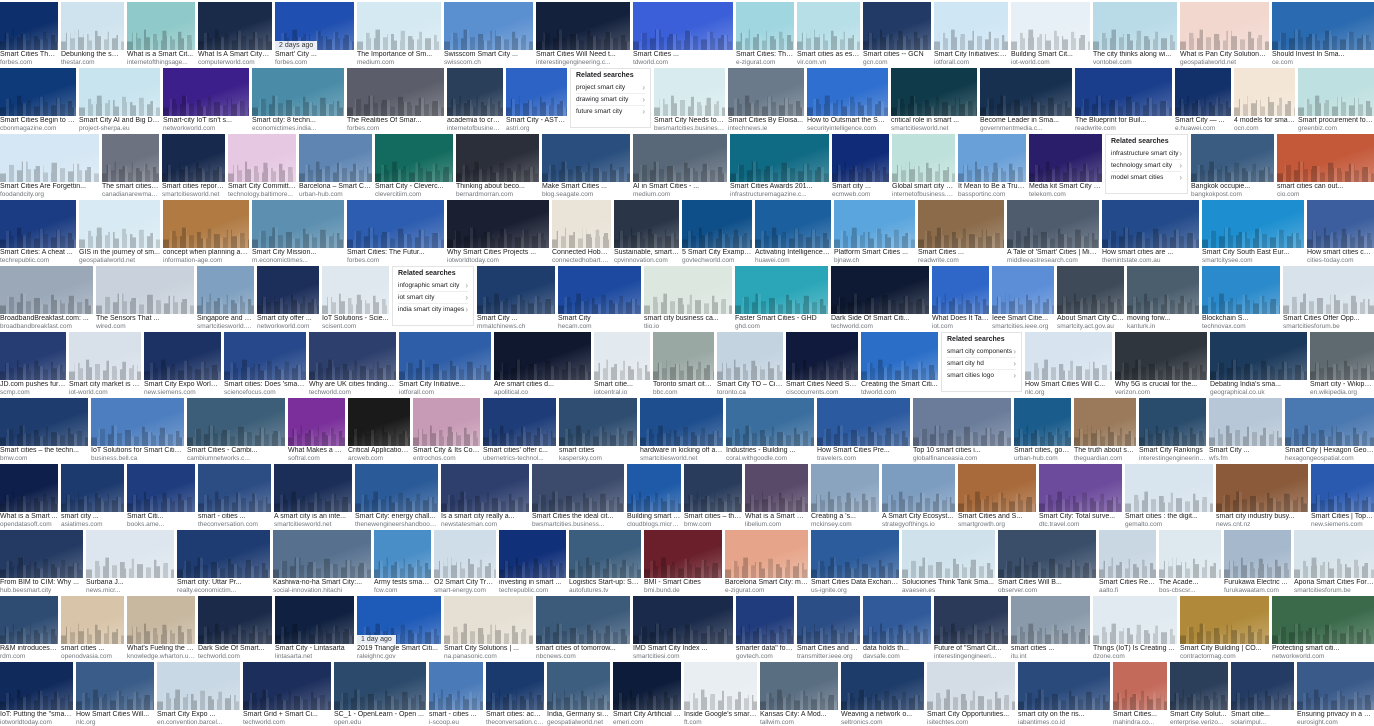 The width and height of the screenshot is (1374, 726). I want to click on image-result: Dark Side Of Smart Citi... techworld.com, so click(880, 298).